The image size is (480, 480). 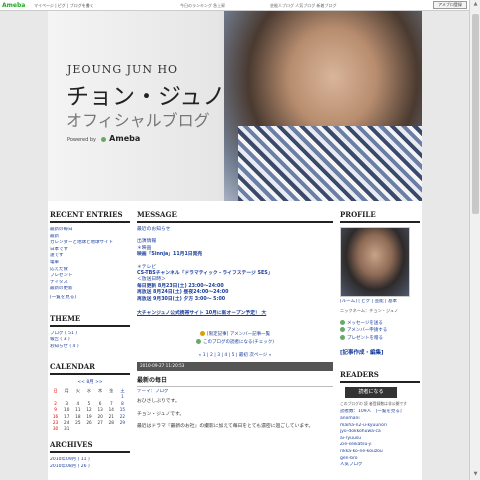 I want to click on profile-action-link: アメンバー申請する, so click(x=380, y=331).